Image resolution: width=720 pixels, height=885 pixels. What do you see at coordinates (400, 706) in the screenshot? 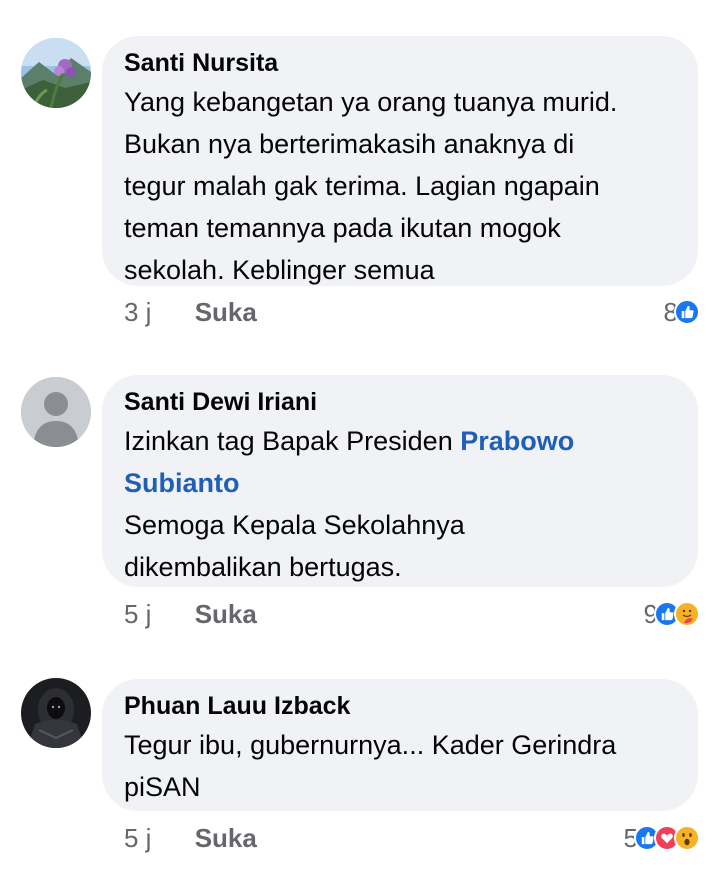
I see `comment-author: Phuan Lauu Izback` at bounding box center [400, 706].